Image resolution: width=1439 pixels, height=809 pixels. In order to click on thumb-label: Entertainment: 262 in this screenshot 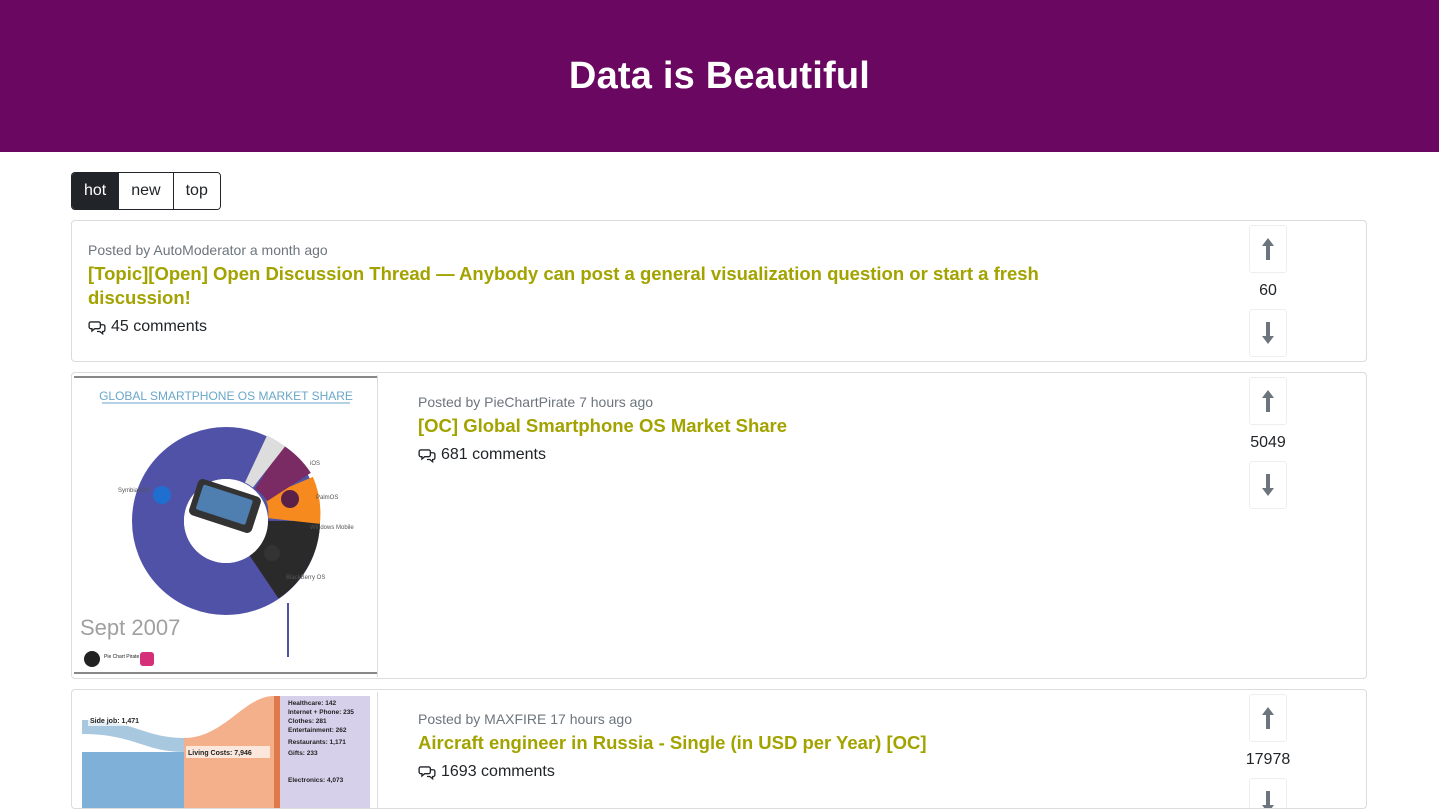, I will do `click(317, 730)`.